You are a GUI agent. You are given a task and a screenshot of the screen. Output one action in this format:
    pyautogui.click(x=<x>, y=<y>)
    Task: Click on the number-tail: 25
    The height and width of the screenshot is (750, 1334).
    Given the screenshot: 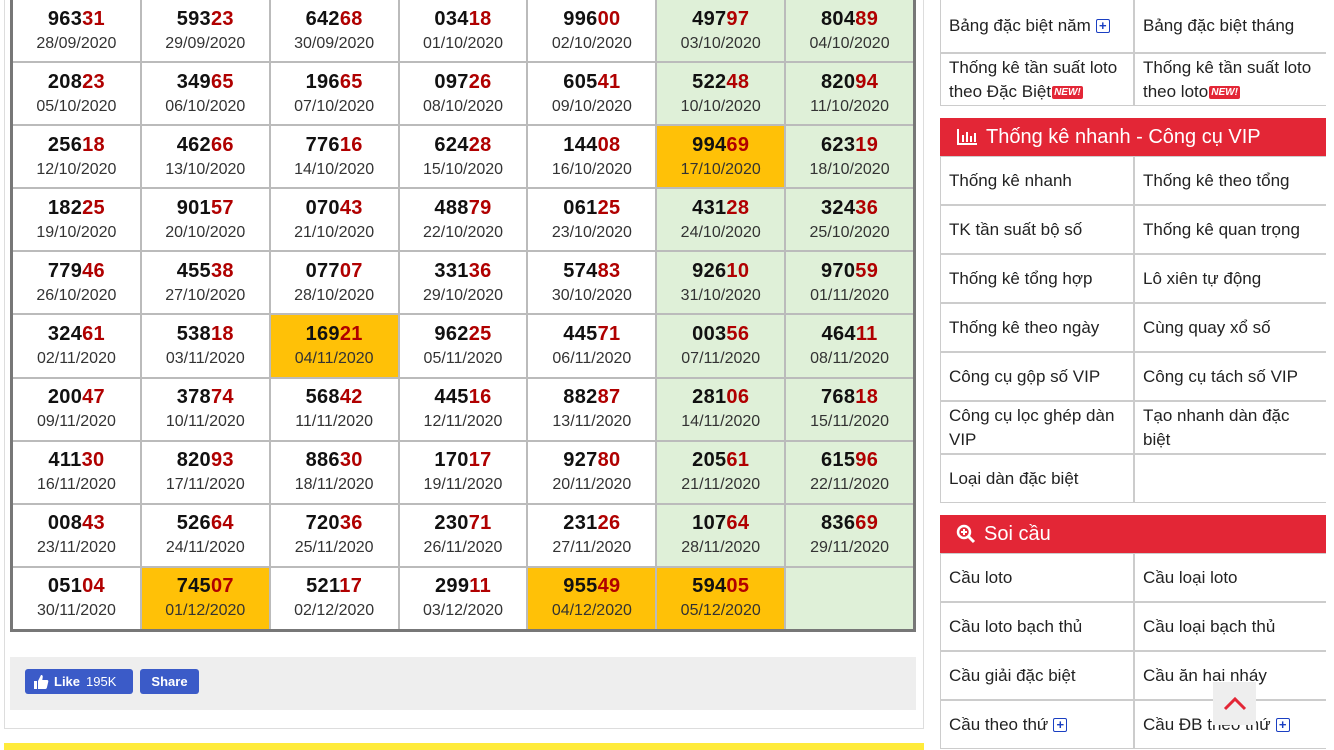 What is the action you would take?
    pyautogui.click(x=93, y=207)
    